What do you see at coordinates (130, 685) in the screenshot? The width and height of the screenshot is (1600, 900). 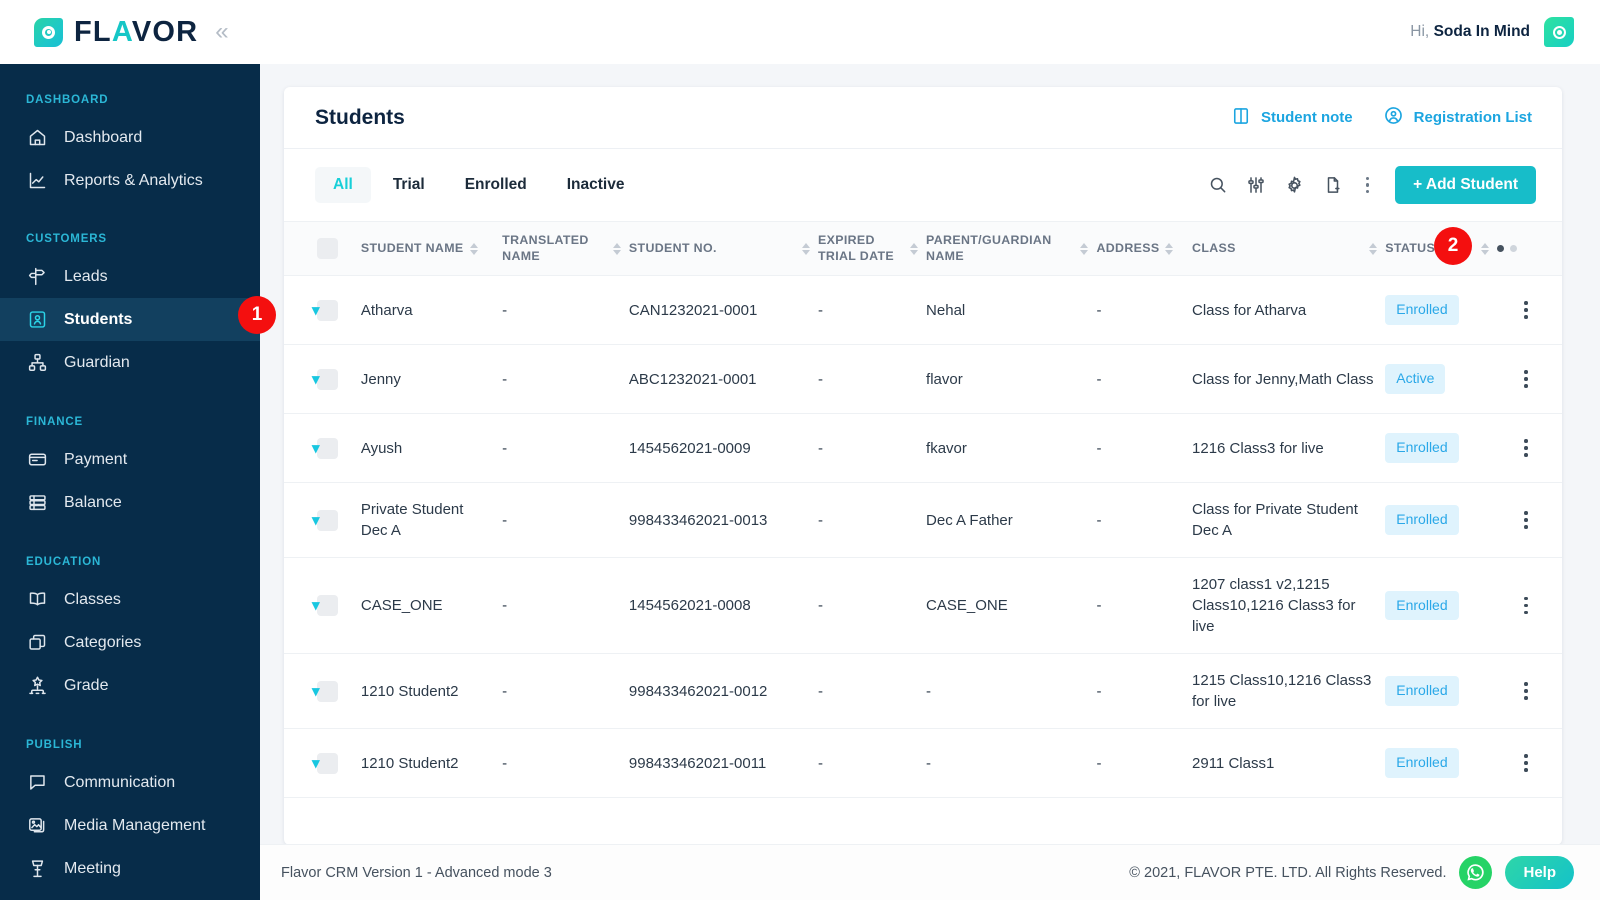 I see `sidebar-item-grade: Grade` at bounding box center [130, 685].